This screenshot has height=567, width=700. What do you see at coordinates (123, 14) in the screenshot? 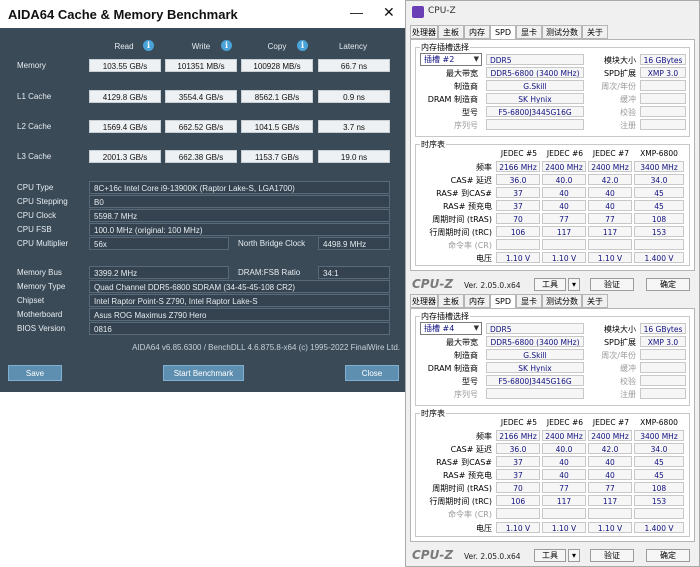
I see `window-title: AIDA64 Cache & Memory Benchmark` at bounding box center [123, 14].